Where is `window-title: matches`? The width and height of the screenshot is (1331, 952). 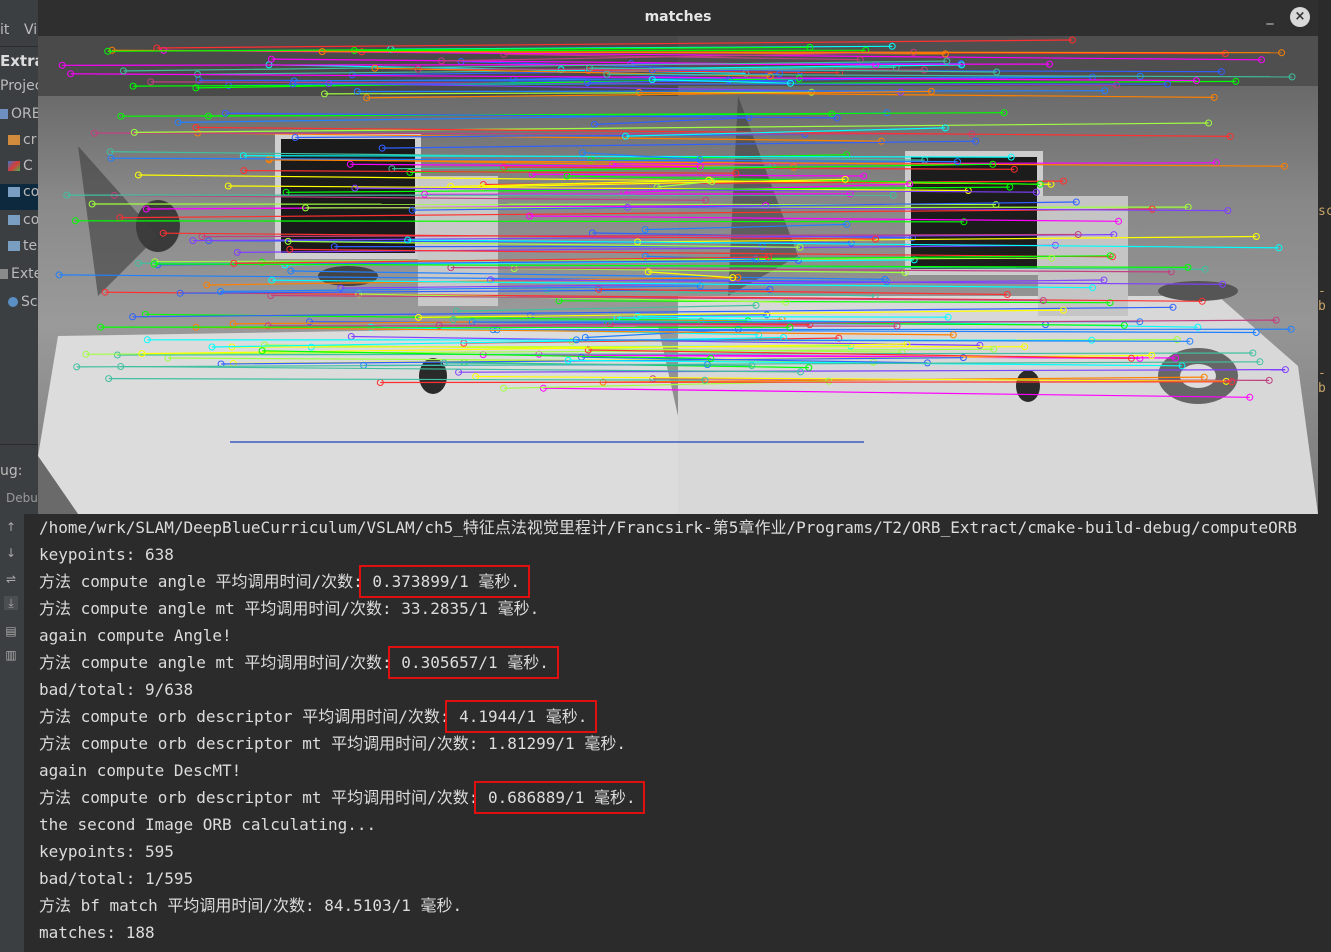 window-title: matches is located at coordinates (678, 17).